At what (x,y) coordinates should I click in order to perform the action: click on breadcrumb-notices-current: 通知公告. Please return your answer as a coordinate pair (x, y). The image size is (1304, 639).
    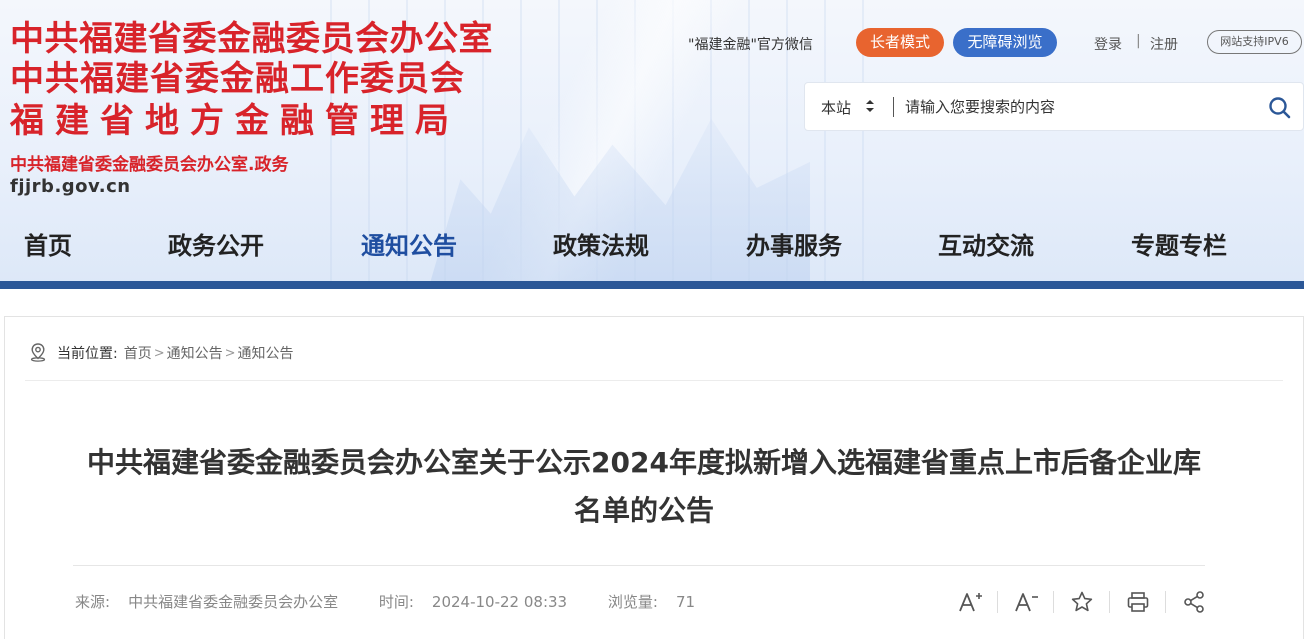
    Looking at the image, I should click on (266, 353).